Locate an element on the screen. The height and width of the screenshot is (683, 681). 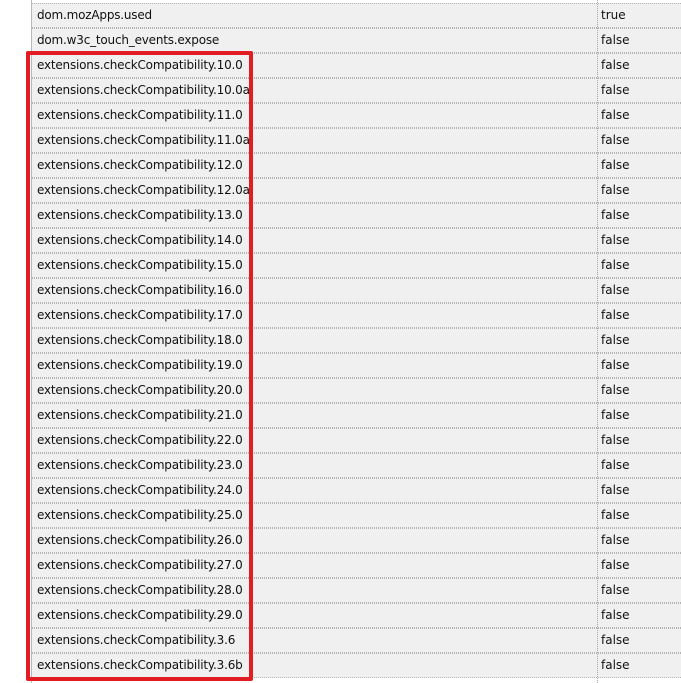
preference-name: extensions.checkCompatibility.13.0 is located at coordinates (140, 215).